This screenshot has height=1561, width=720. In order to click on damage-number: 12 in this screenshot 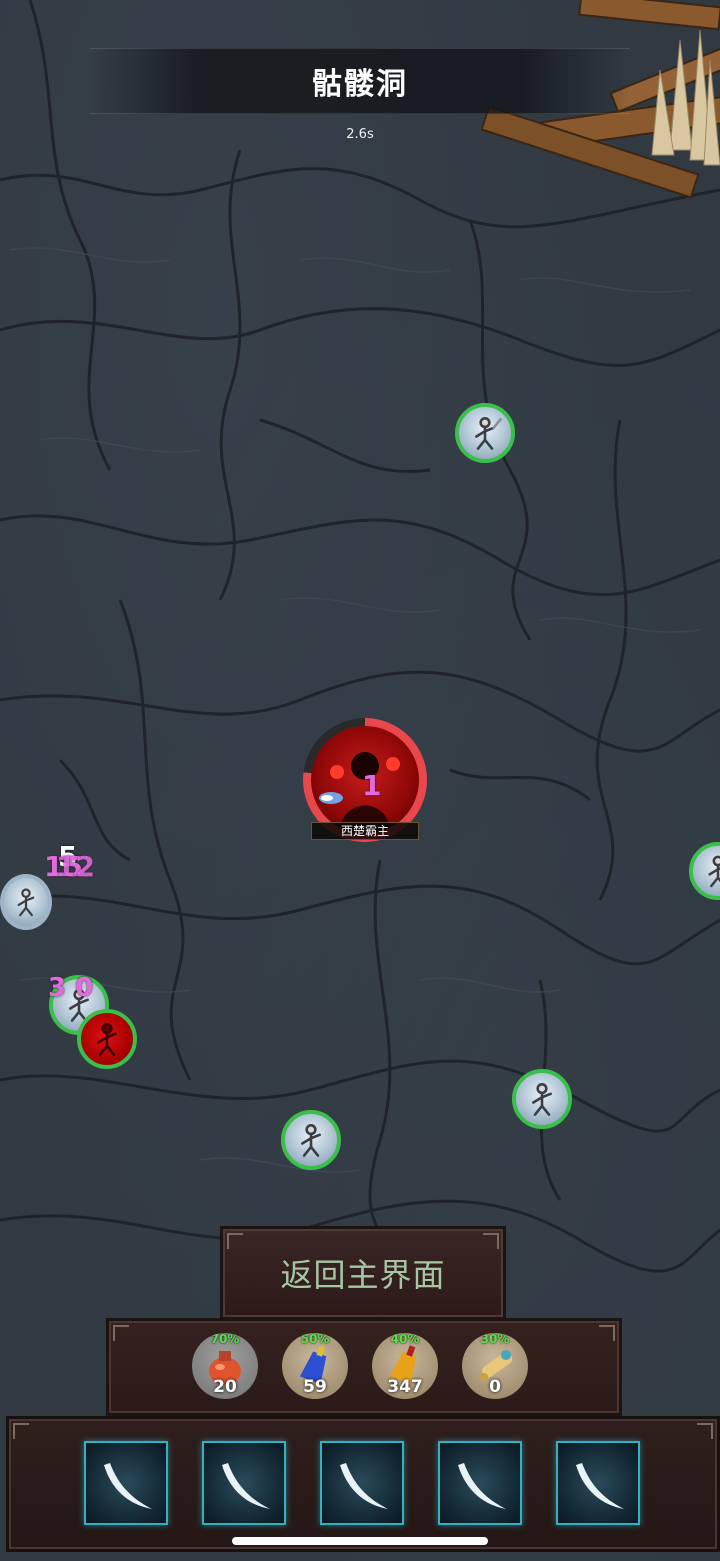, I will do `click(75, 866)`.